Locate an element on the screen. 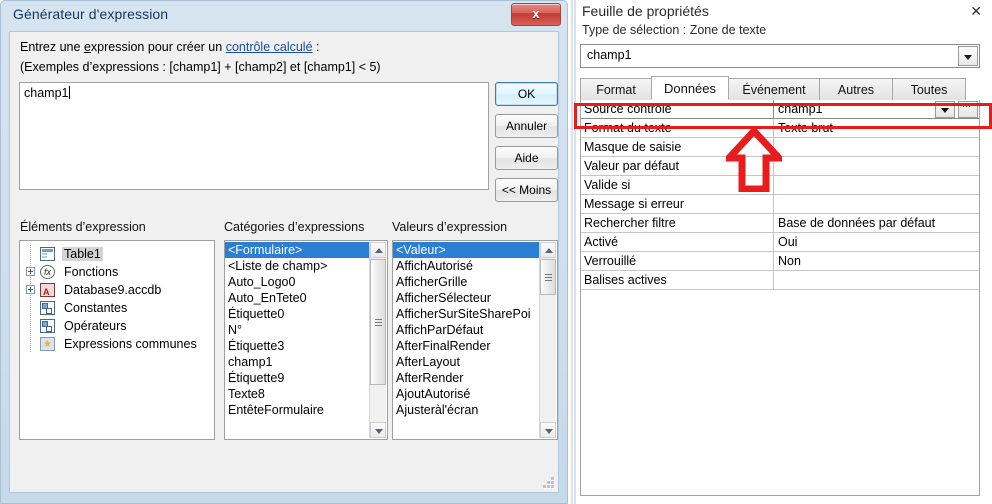 Image resolution: width=992 pixels, height=504 pixels. tree-item: fx Fonctions is located at coordinates (117, 272).